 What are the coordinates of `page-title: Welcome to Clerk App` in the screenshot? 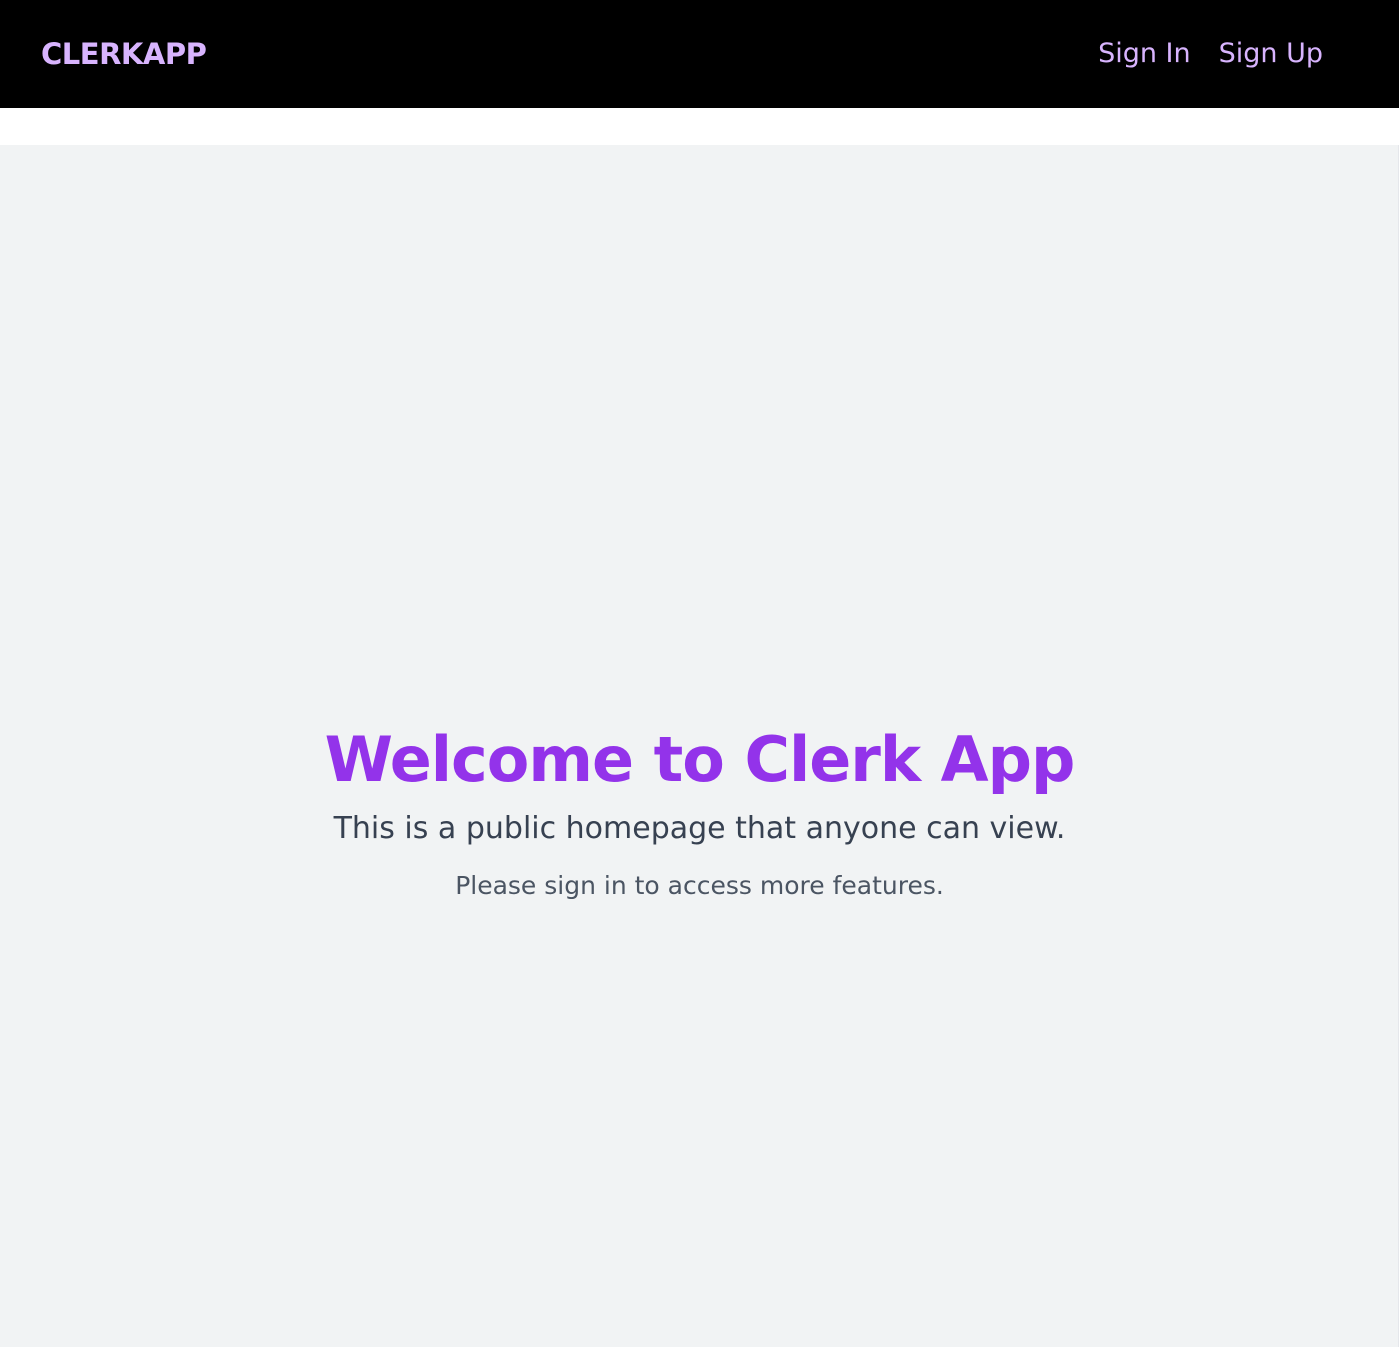 It's located at (700, 759).